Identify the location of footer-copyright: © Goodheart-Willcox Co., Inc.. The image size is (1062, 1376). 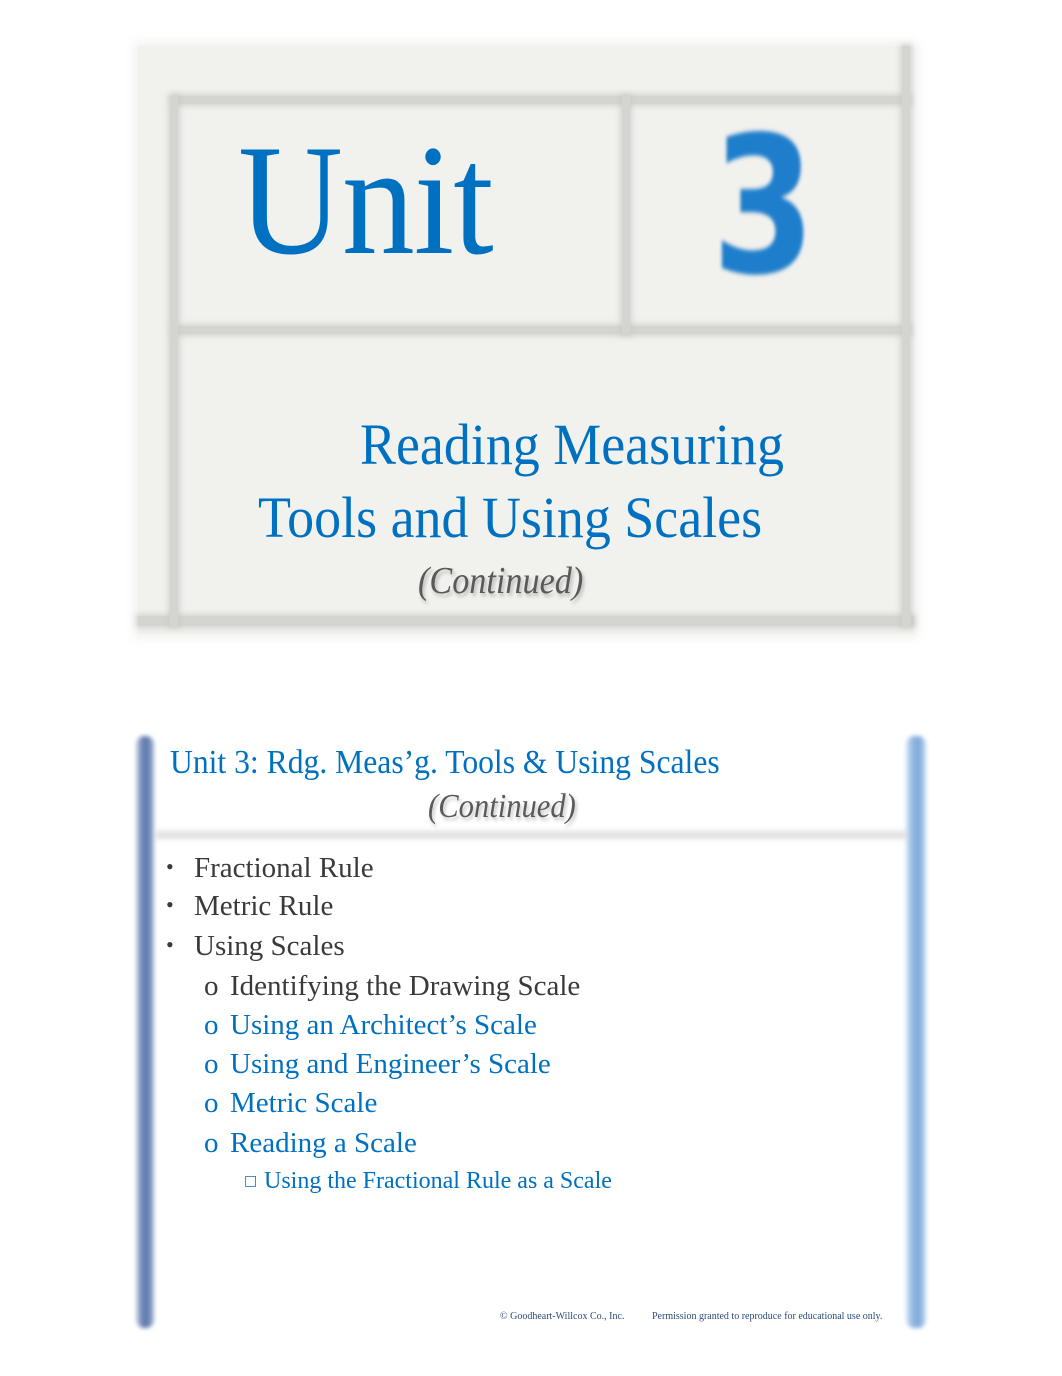
(562, 1316).